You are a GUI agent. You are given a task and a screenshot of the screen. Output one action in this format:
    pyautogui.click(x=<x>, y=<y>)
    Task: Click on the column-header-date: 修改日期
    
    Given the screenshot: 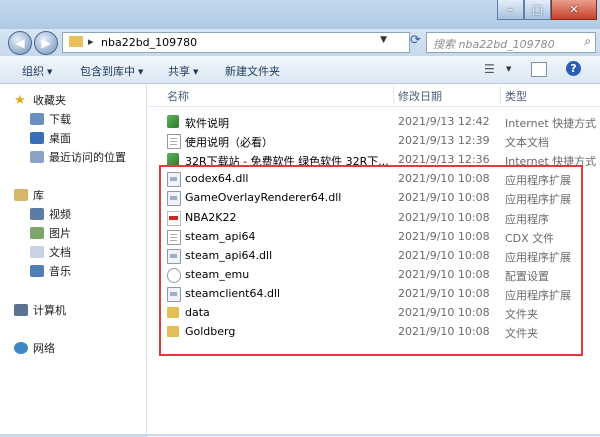 What is the action you would take?
    pyautogui.click(x=420, y=96)
    